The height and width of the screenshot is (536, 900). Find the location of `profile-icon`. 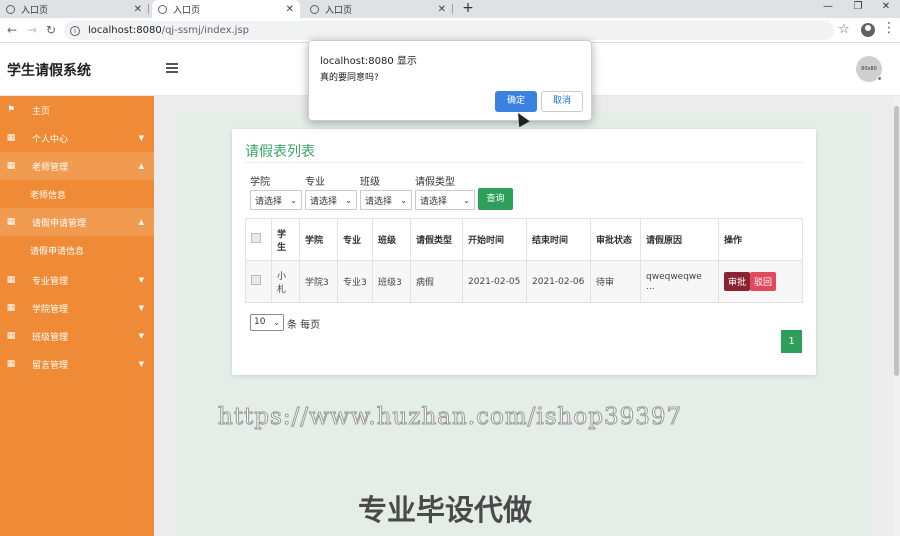

profile-icon is located at coordinates (868, 30).